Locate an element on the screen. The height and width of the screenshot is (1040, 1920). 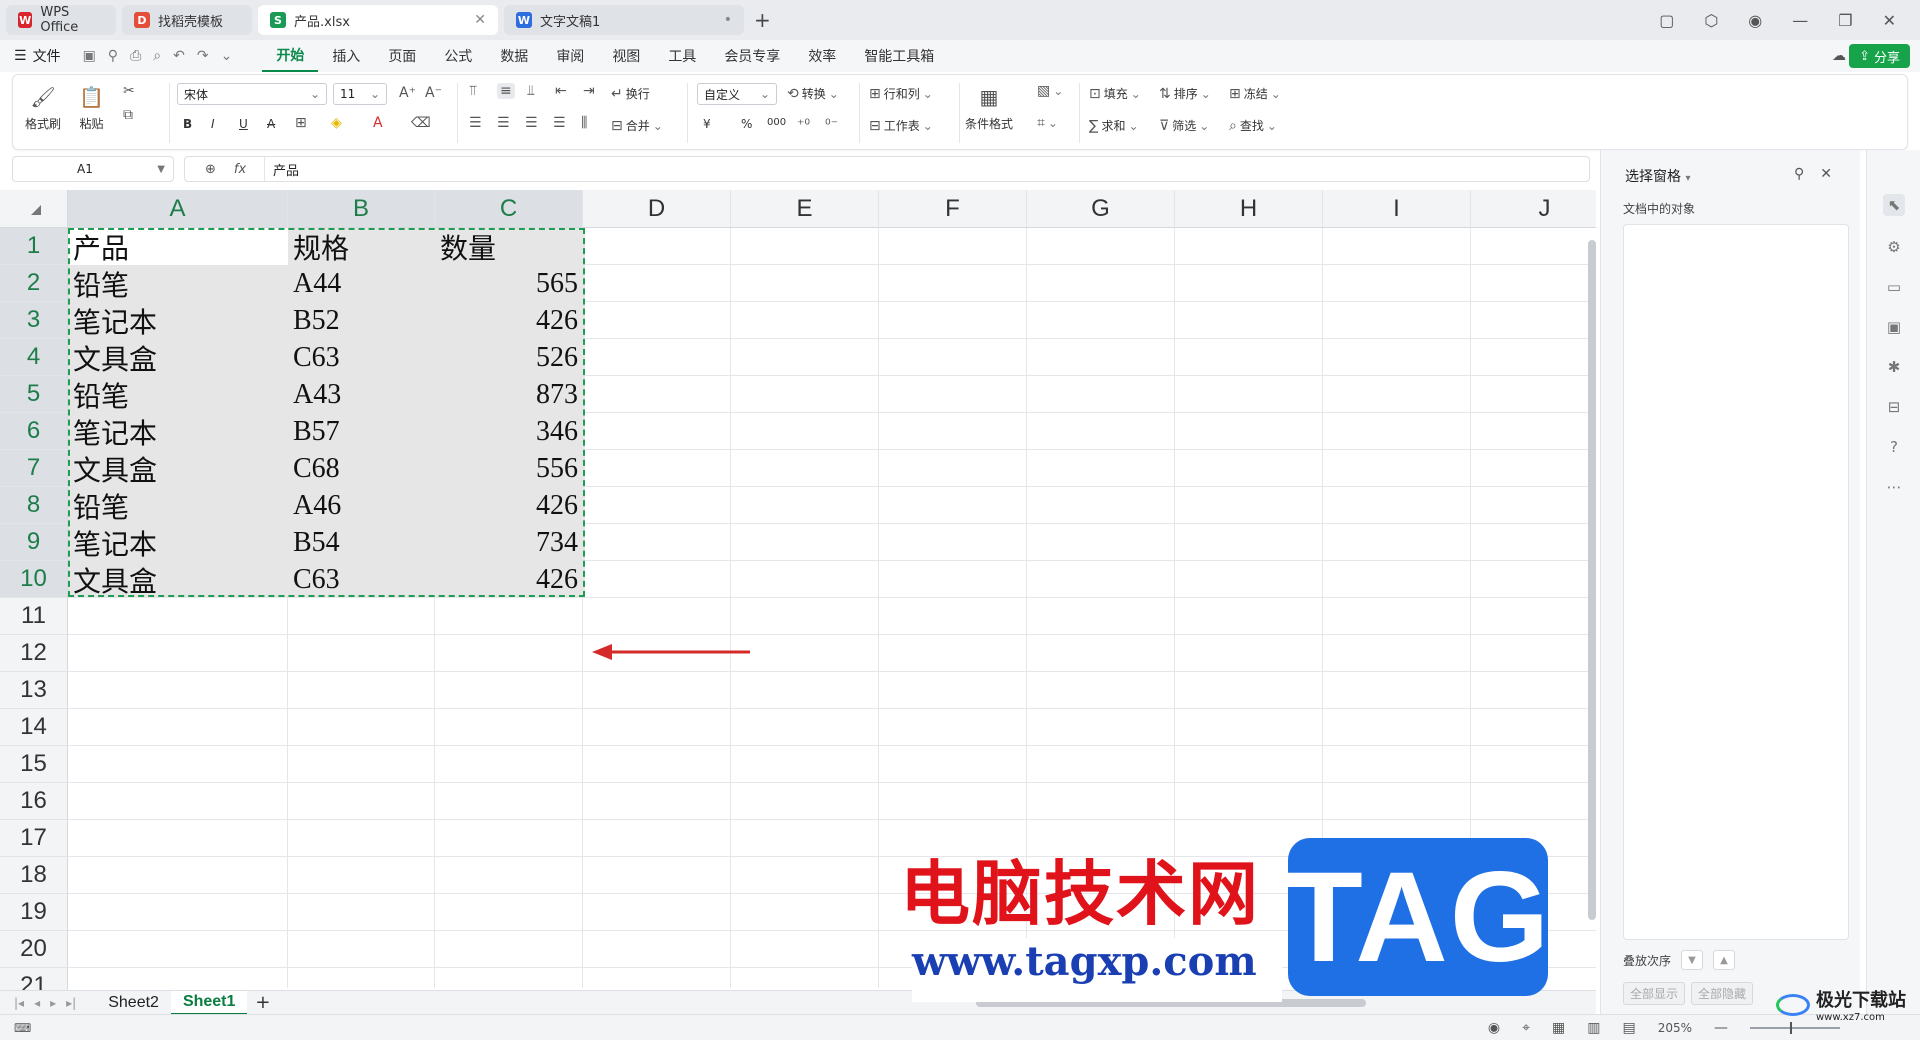
column-header: H is located at coordinates (1249, 209).